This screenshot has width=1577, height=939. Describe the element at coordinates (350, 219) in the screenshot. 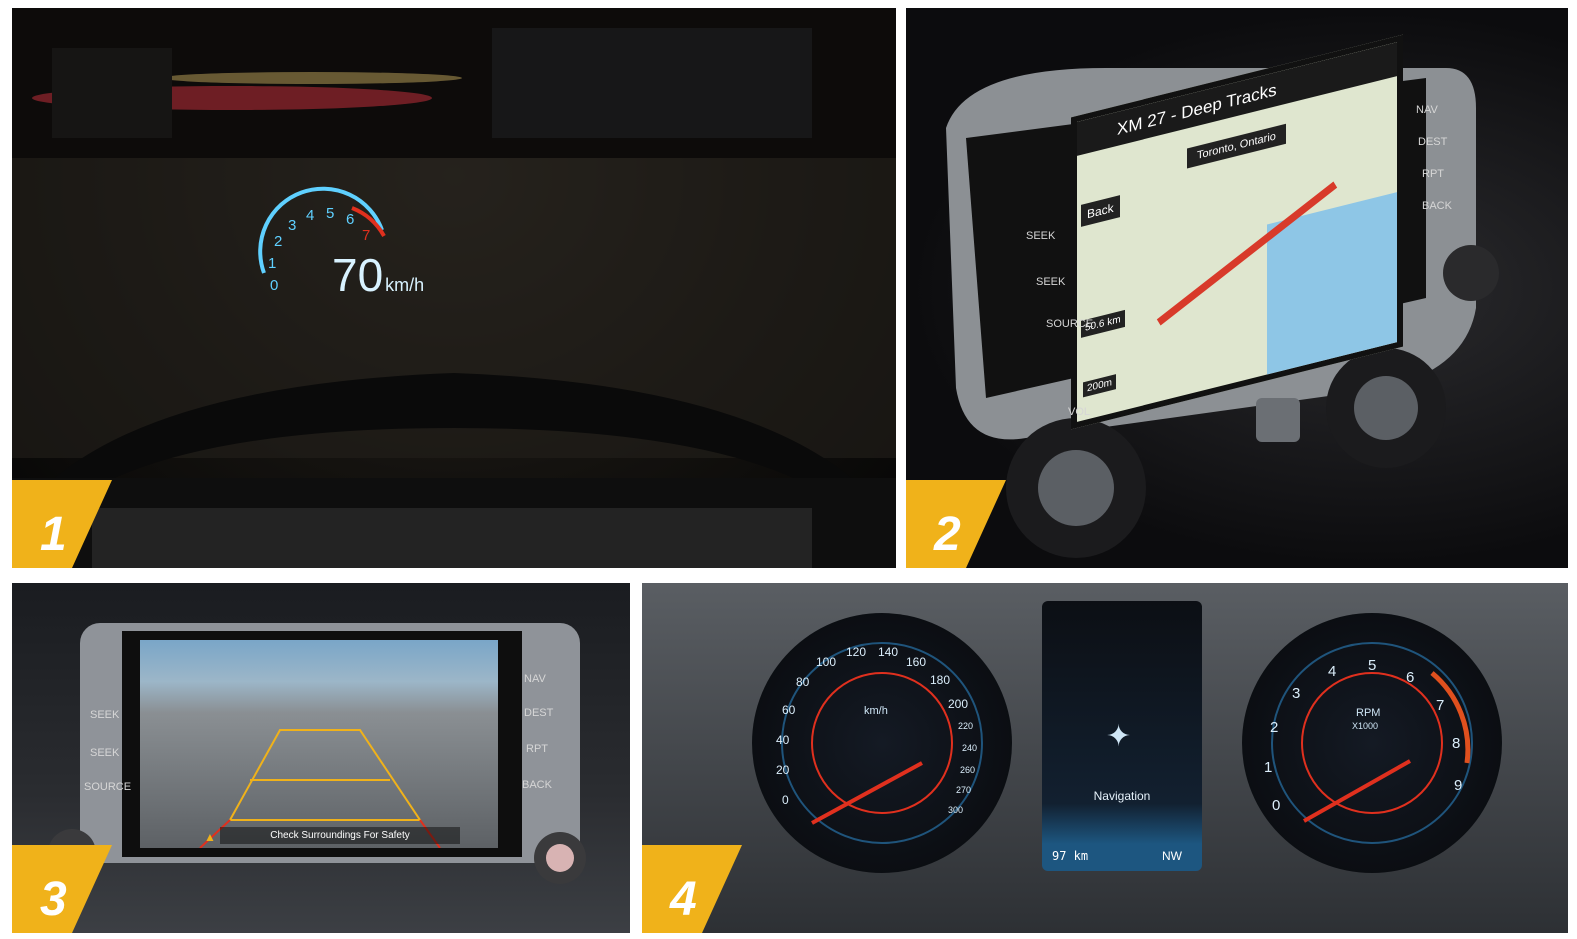

I see `hud-tick: 6` at that location.